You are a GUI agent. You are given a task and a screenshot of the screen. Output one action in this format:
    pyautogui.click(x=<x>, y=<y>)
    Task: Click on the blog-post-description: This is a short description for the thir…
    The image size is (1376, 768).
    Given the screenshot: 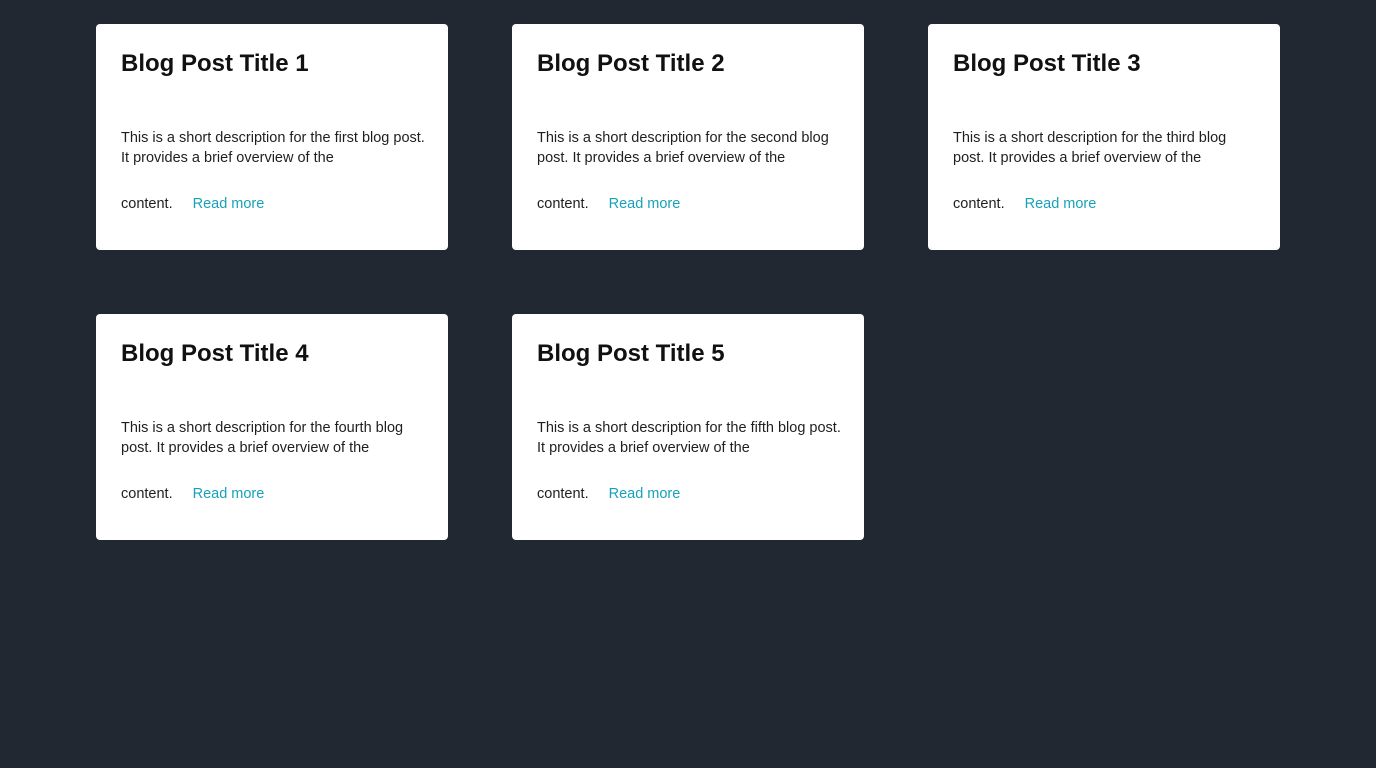 What is the action you would take?
    pyautogui.click(x=1090, y=148)
    